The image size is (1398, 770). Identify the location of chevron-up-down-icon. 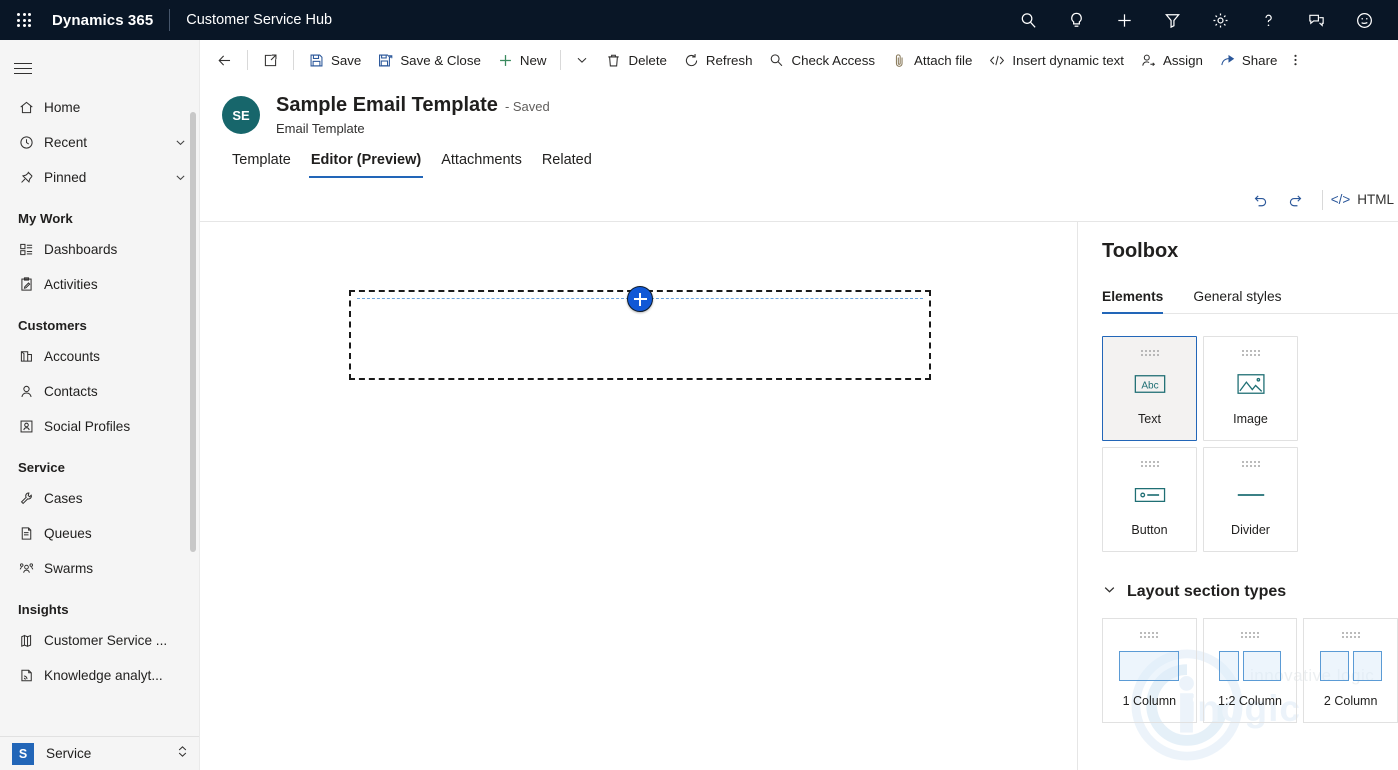
(182, 754).